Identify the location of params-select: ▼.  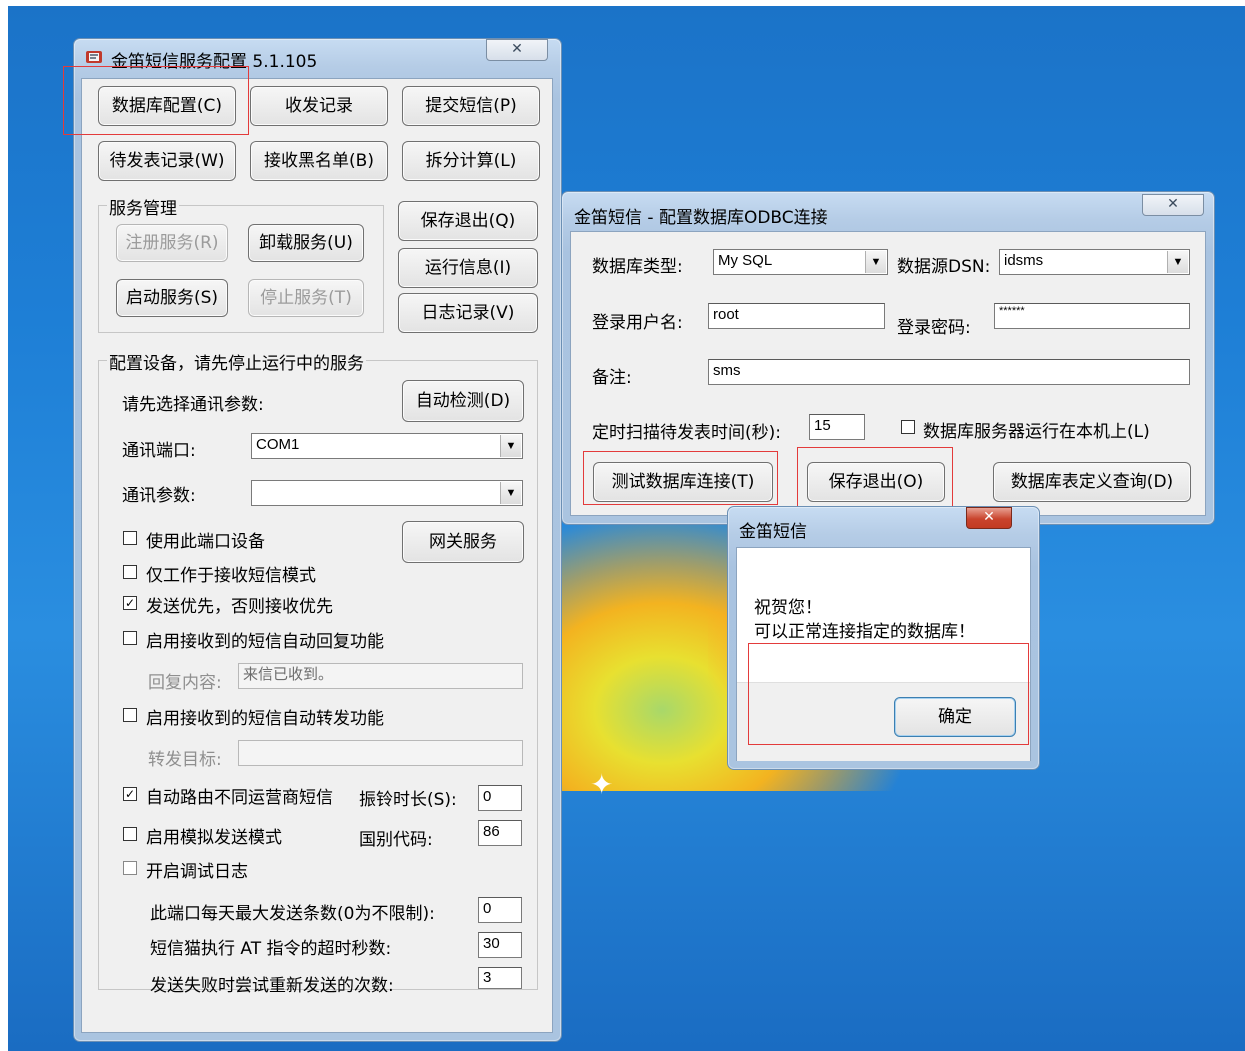
(387, 493).